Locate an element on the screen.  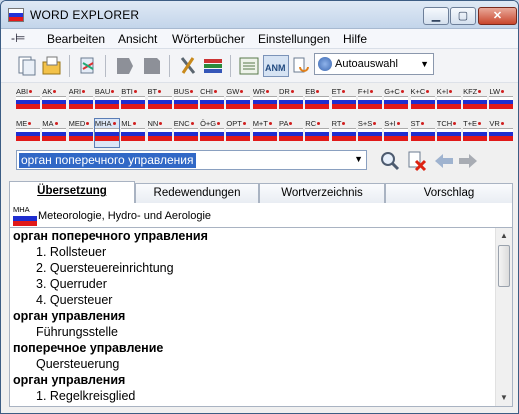
dictionary-et: ET is located at coordinates (343, 101).